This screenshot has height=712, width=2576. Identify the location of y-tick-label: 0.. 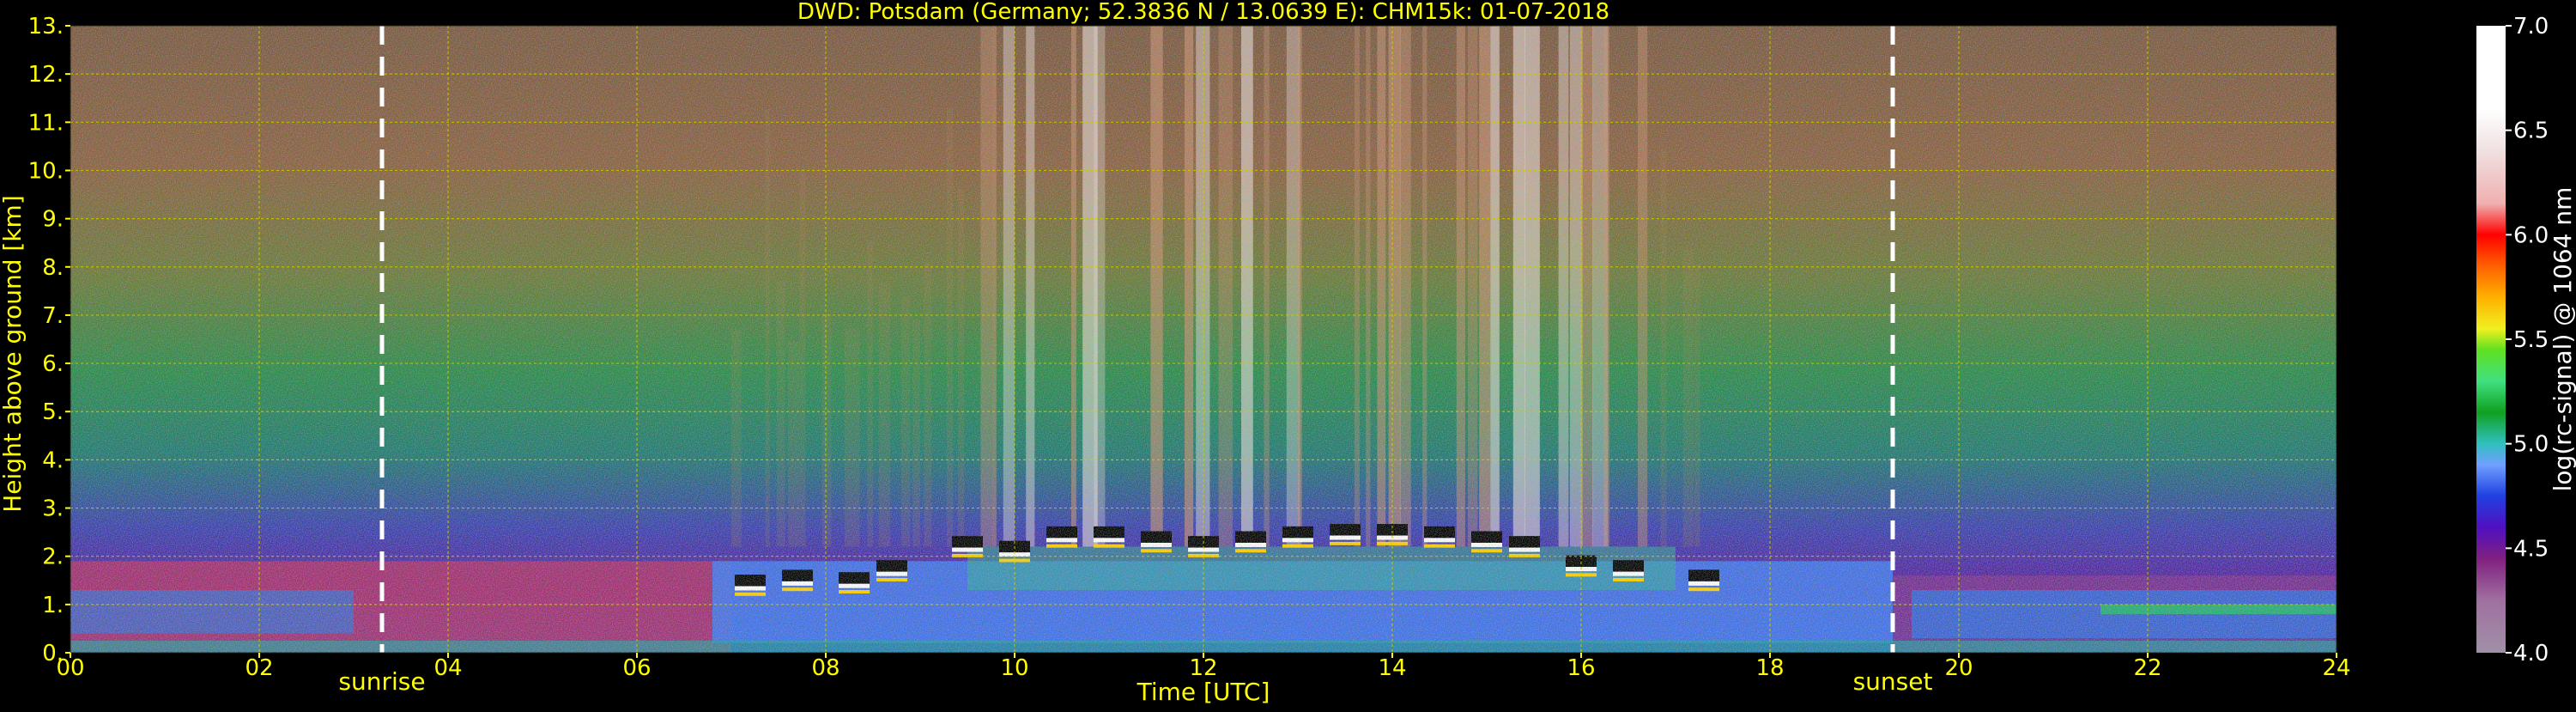
(53, 653).